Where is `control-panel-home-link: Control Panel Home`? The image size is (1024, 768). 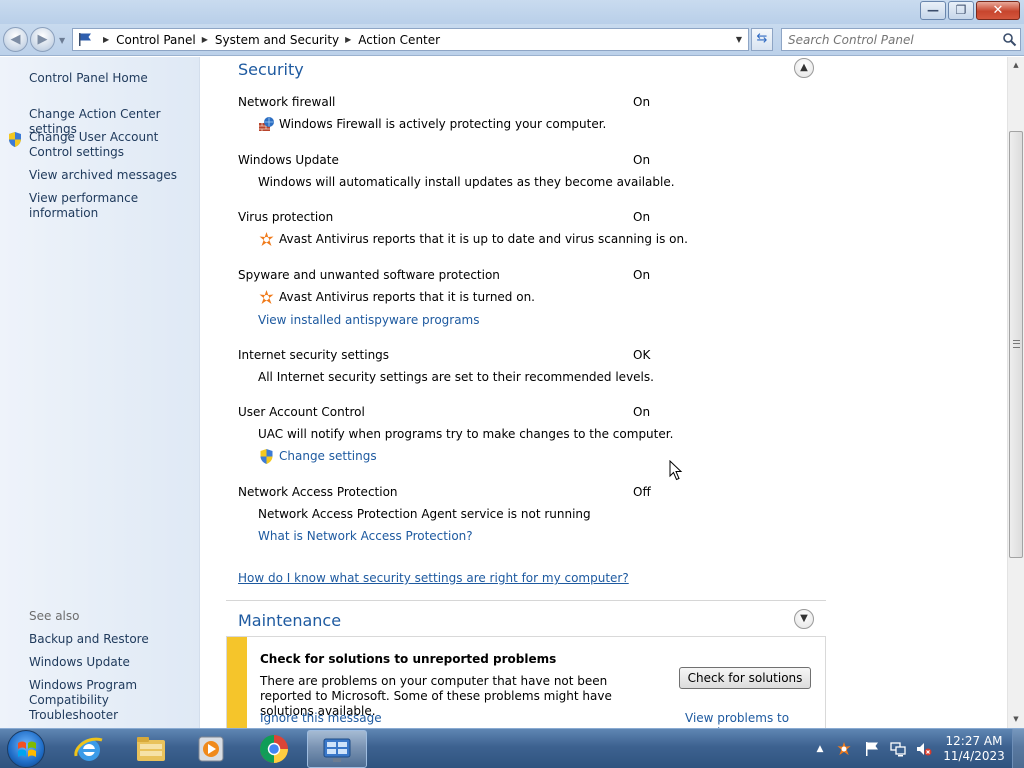
control-panel-home-link: Control Panel Home is located at coordinates (88, 78).